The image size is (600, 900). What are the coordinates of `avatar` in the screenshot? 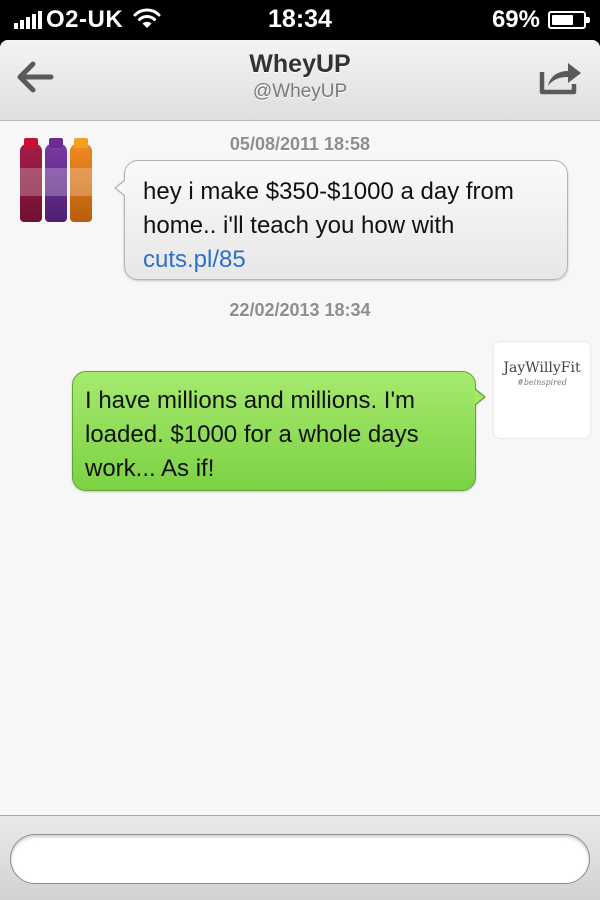 It's located at (57, 177).